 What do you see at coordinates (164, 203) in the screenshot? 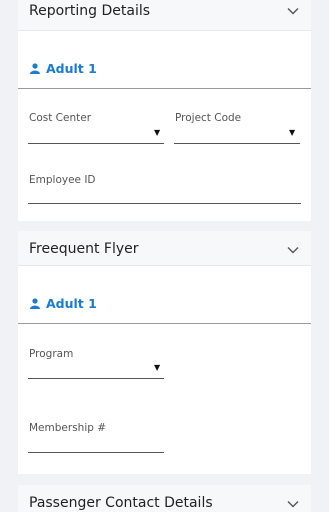
I see `employee-id-input` at bounding box center [164, 203].